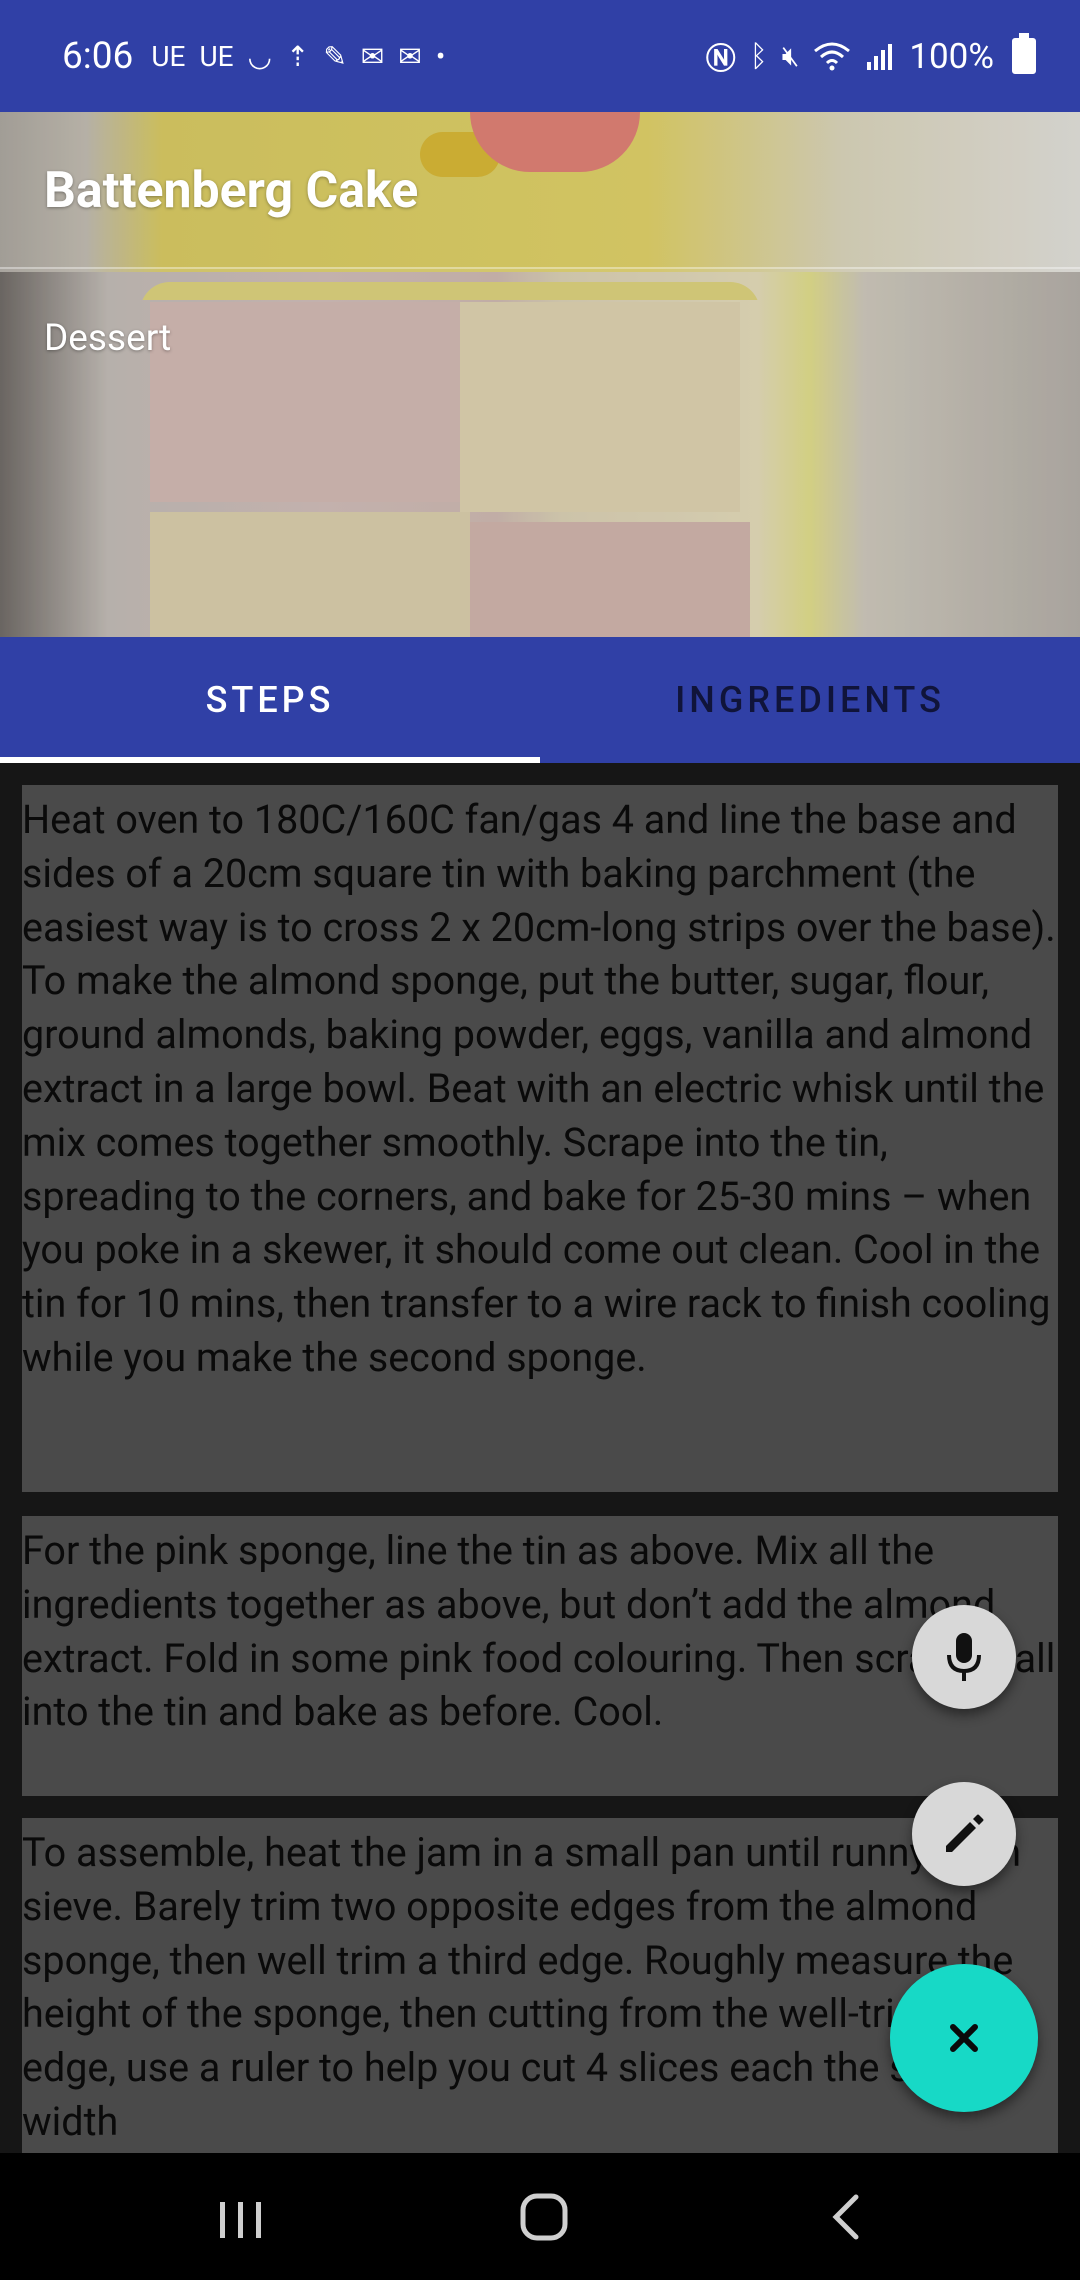 The height and width of the screenshot is (2280, 1080). What do you see at coordinates (720, 59) in the screenshot?
I see `nfc-icon: Ⓝ` at bounding box center [720, 59].